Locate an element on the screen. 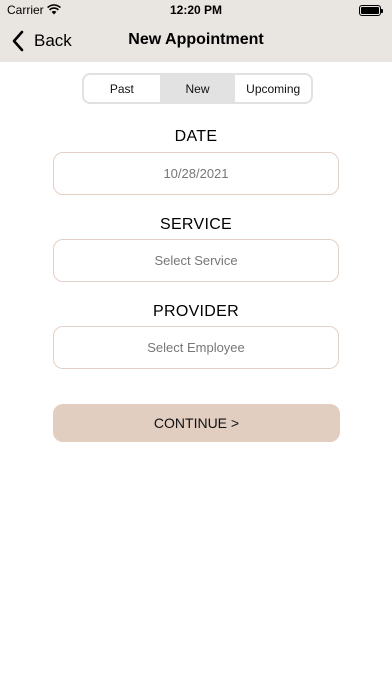 The height and width of the screenshot is (696, 392). segment-new: New is located at coordinates (197, 88).